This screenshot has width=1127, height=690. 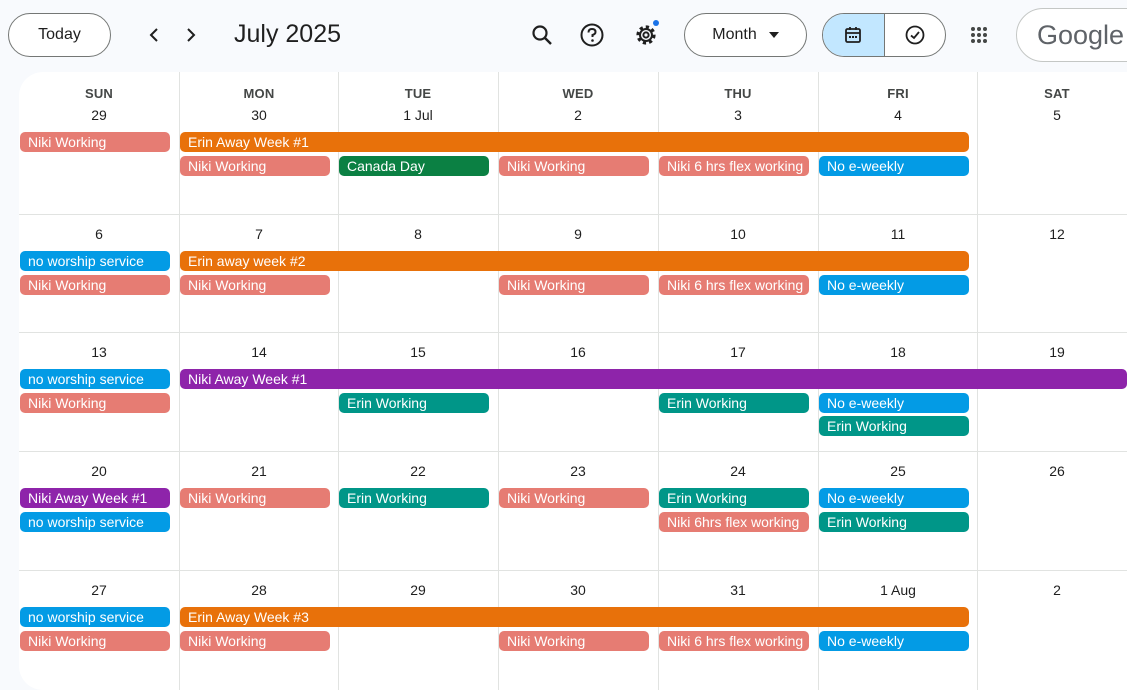 What do you see at coordinates (99, 352) in the screenshot?
I see `day-number: 13` at bounding box center [99, 352].